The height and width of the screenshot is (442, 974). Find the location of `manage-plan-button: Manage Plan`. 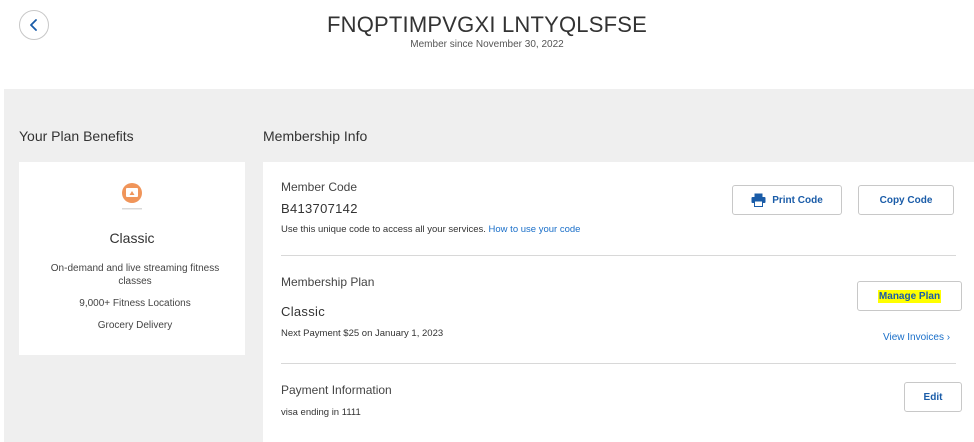

manage-plan-button: Manage Plan is located at coordinates (909, 296).